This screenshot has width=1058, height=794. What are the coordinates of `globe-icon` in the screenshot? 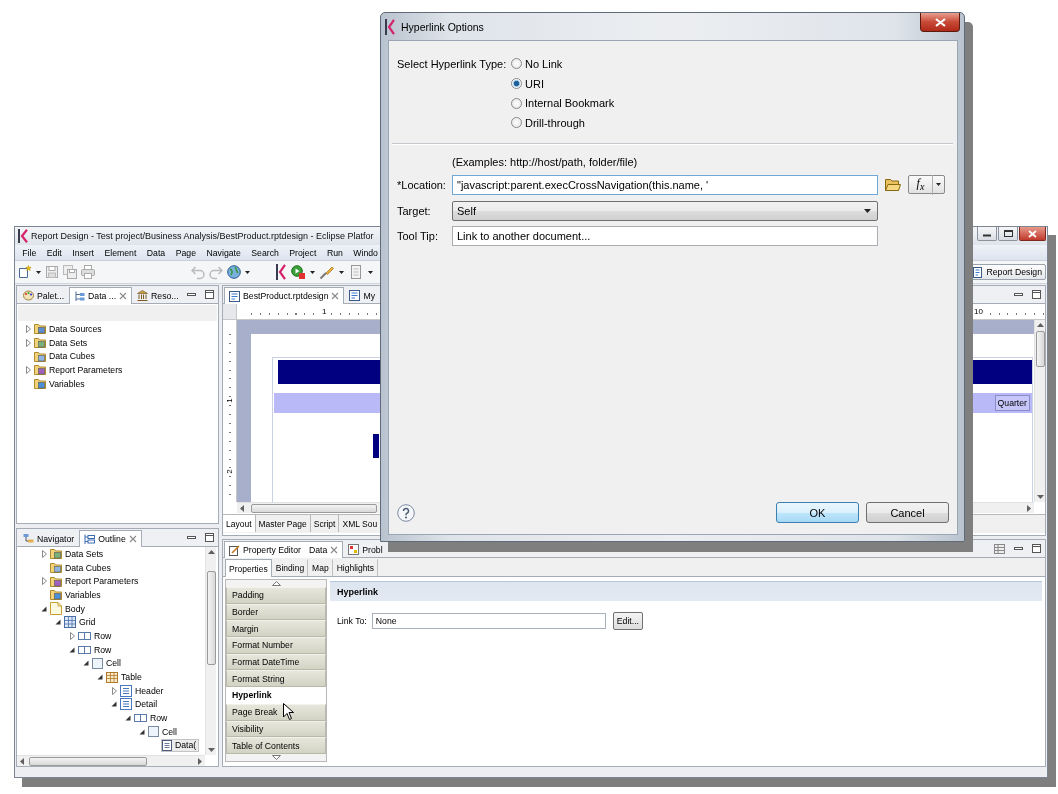 It's located at (234, 272).